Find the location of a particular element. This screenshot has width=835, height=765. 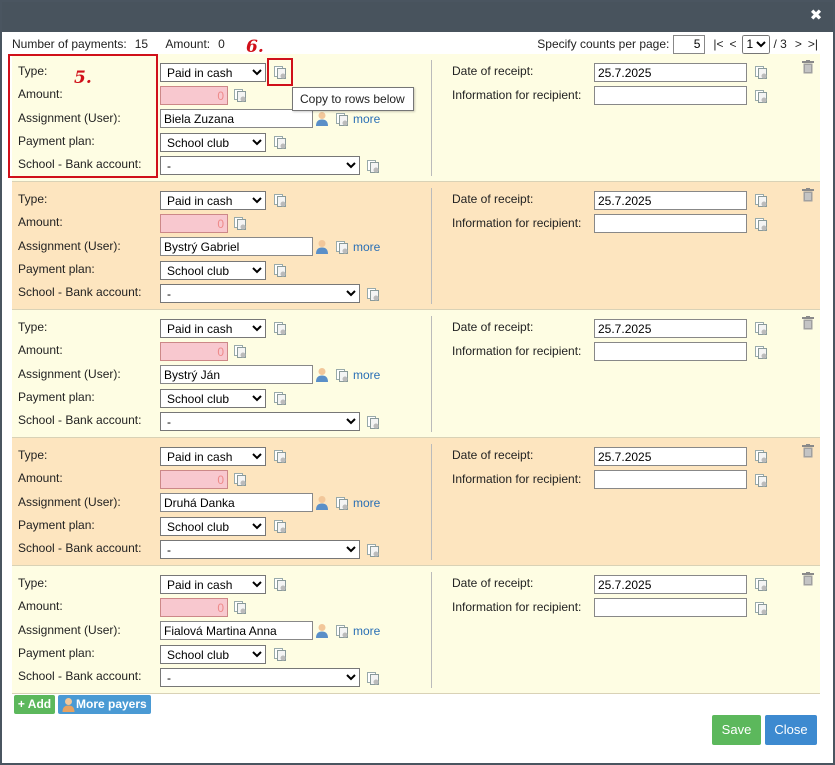

close-icon: ✖ is located at coordinates (816, 16).